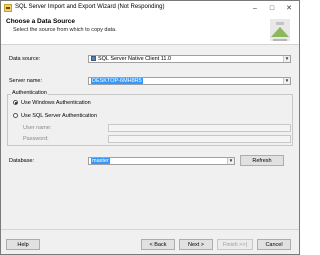 Image resolution: width=320 pixels, height=255 pixels. Describe the element at coordinates (29, 93) in the screenshot. I see `authentication-group-label: Authentication` at that location.